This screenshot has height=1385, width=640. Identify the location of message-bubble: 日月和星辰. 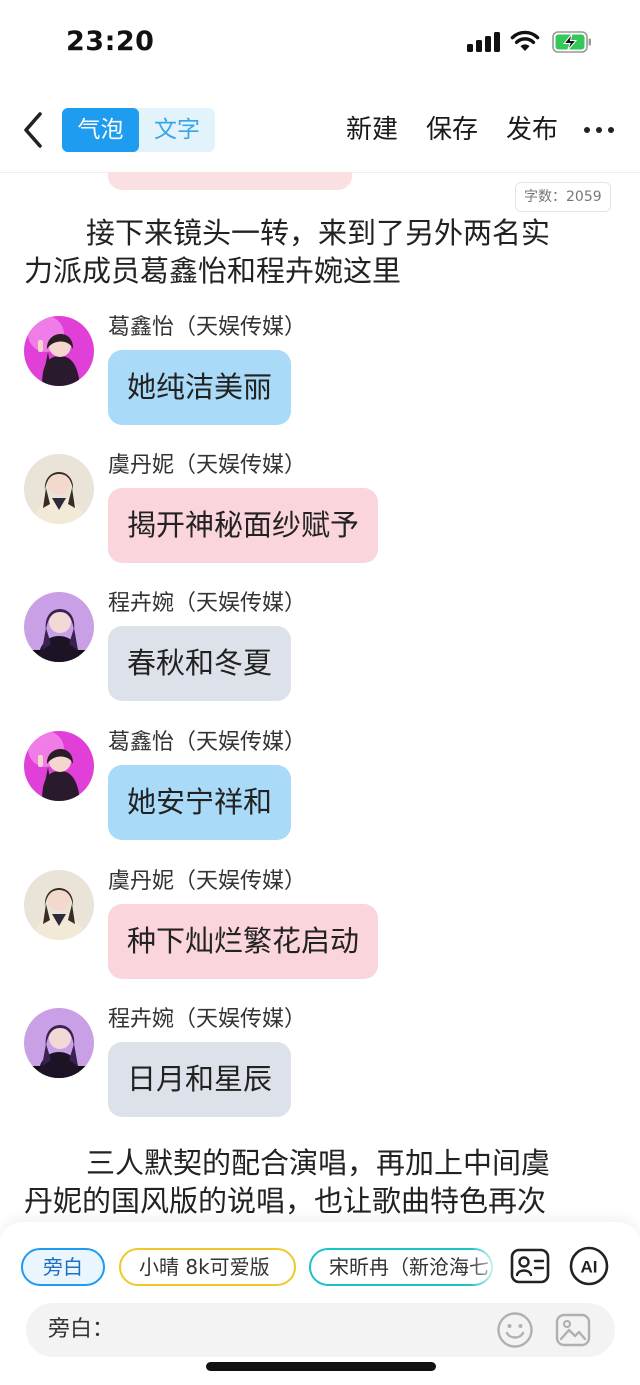
(200, 1079).